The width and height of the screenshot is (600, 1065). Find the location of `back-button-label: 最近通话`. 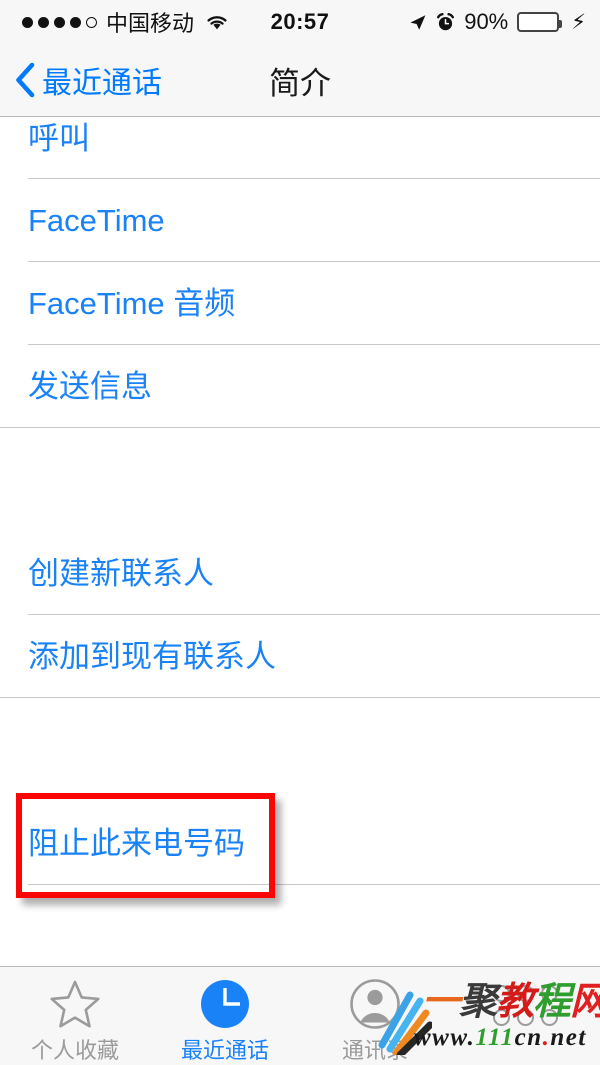

back-button-label: 最近通话 is located at coordinates (102, 83).